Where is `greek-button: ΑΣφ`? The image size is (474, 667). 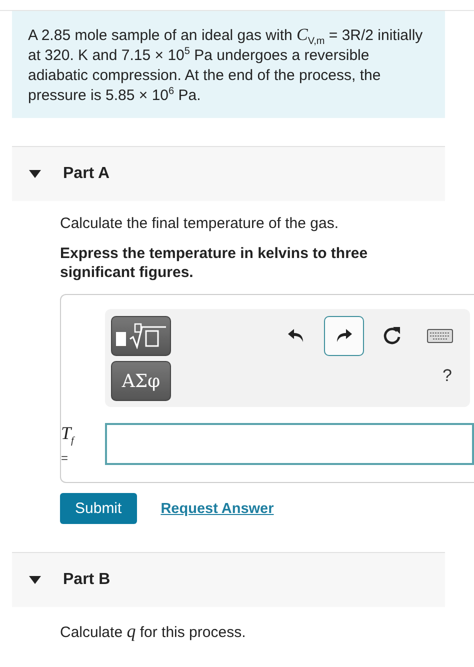
greek-button: ΑΣφ is located at coordinates (141, 381).